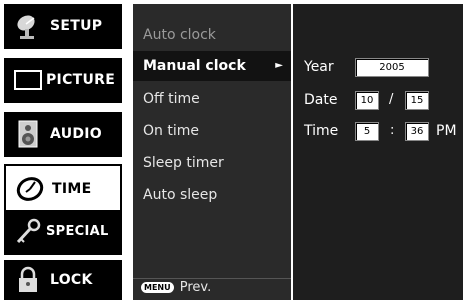 The image size is (463, 300). Describe the element at coordinates (279, 65) in the screenshot. I see `submenu-arrow-icon: ►` at that location.